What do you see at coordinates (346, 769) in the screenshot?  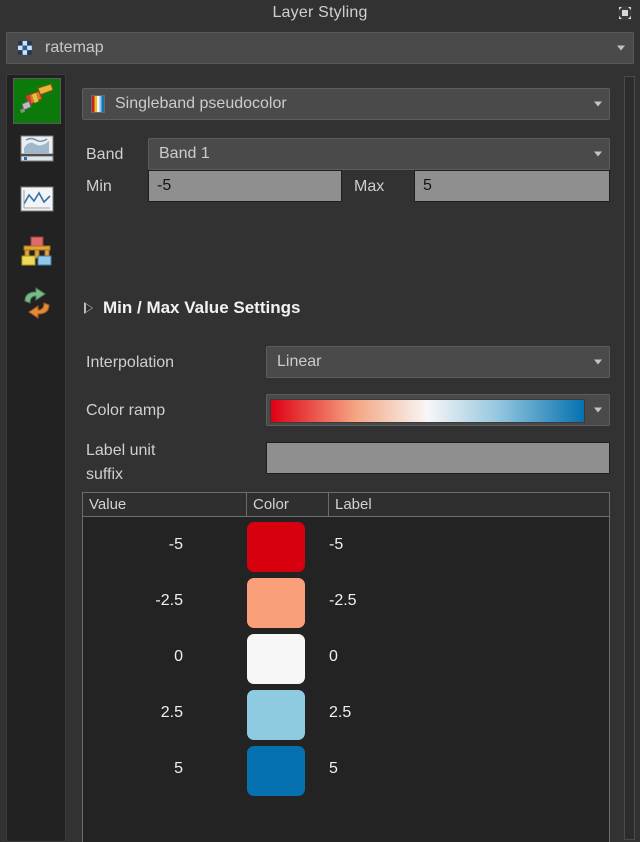 I see `table-row: 55` at bounding box center [346, 769].